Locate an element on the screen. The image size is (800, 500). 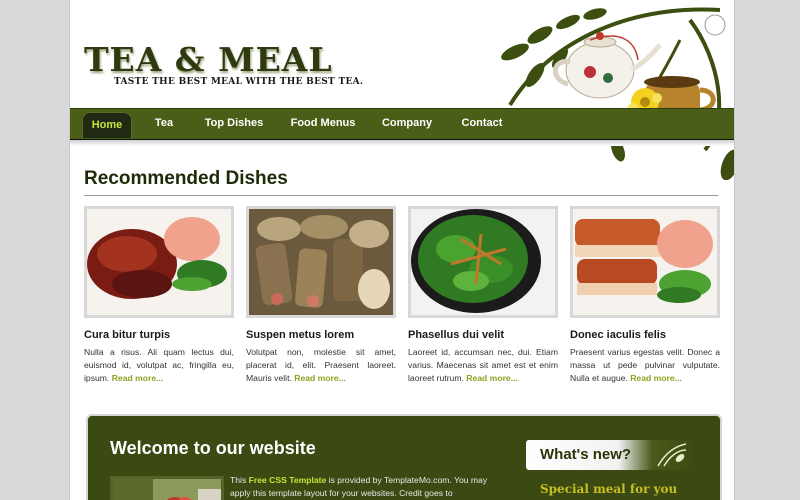
nav-home: Home is located at coordinates (107, 125).